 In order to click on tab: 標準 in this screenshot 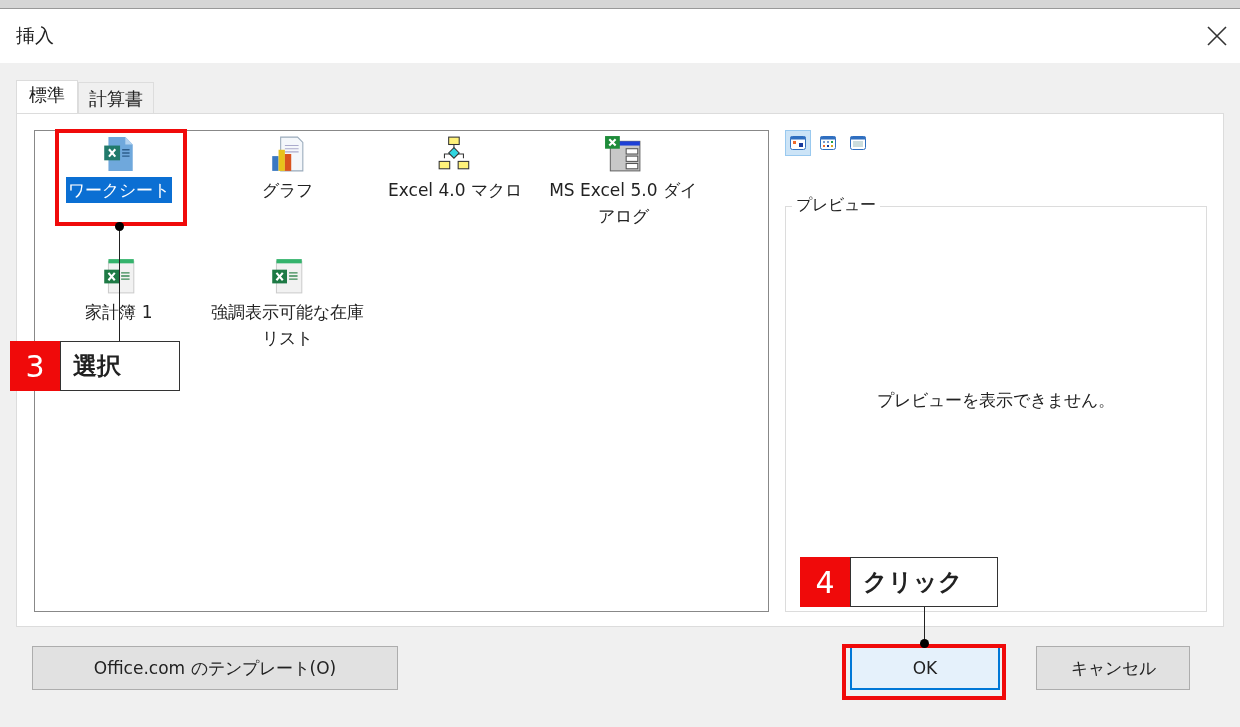, I will do `click(47, 96)`.